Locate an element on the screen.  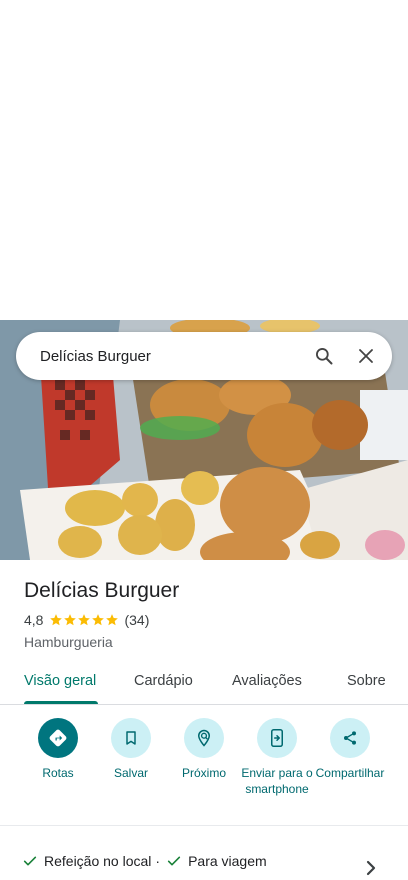
nearby-button: Próximo is located at coordinates (204, 749).